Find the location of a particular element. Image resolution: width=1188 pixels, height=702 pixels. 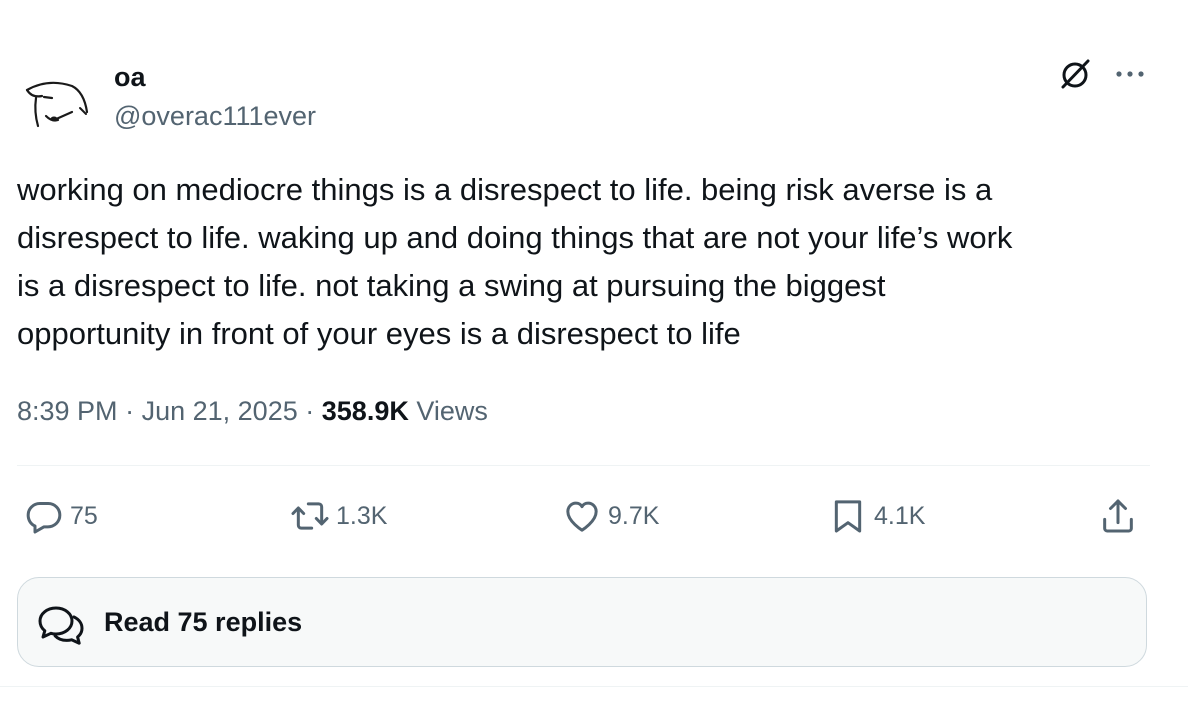

grok-icon is located at coordinates (1076, 74).